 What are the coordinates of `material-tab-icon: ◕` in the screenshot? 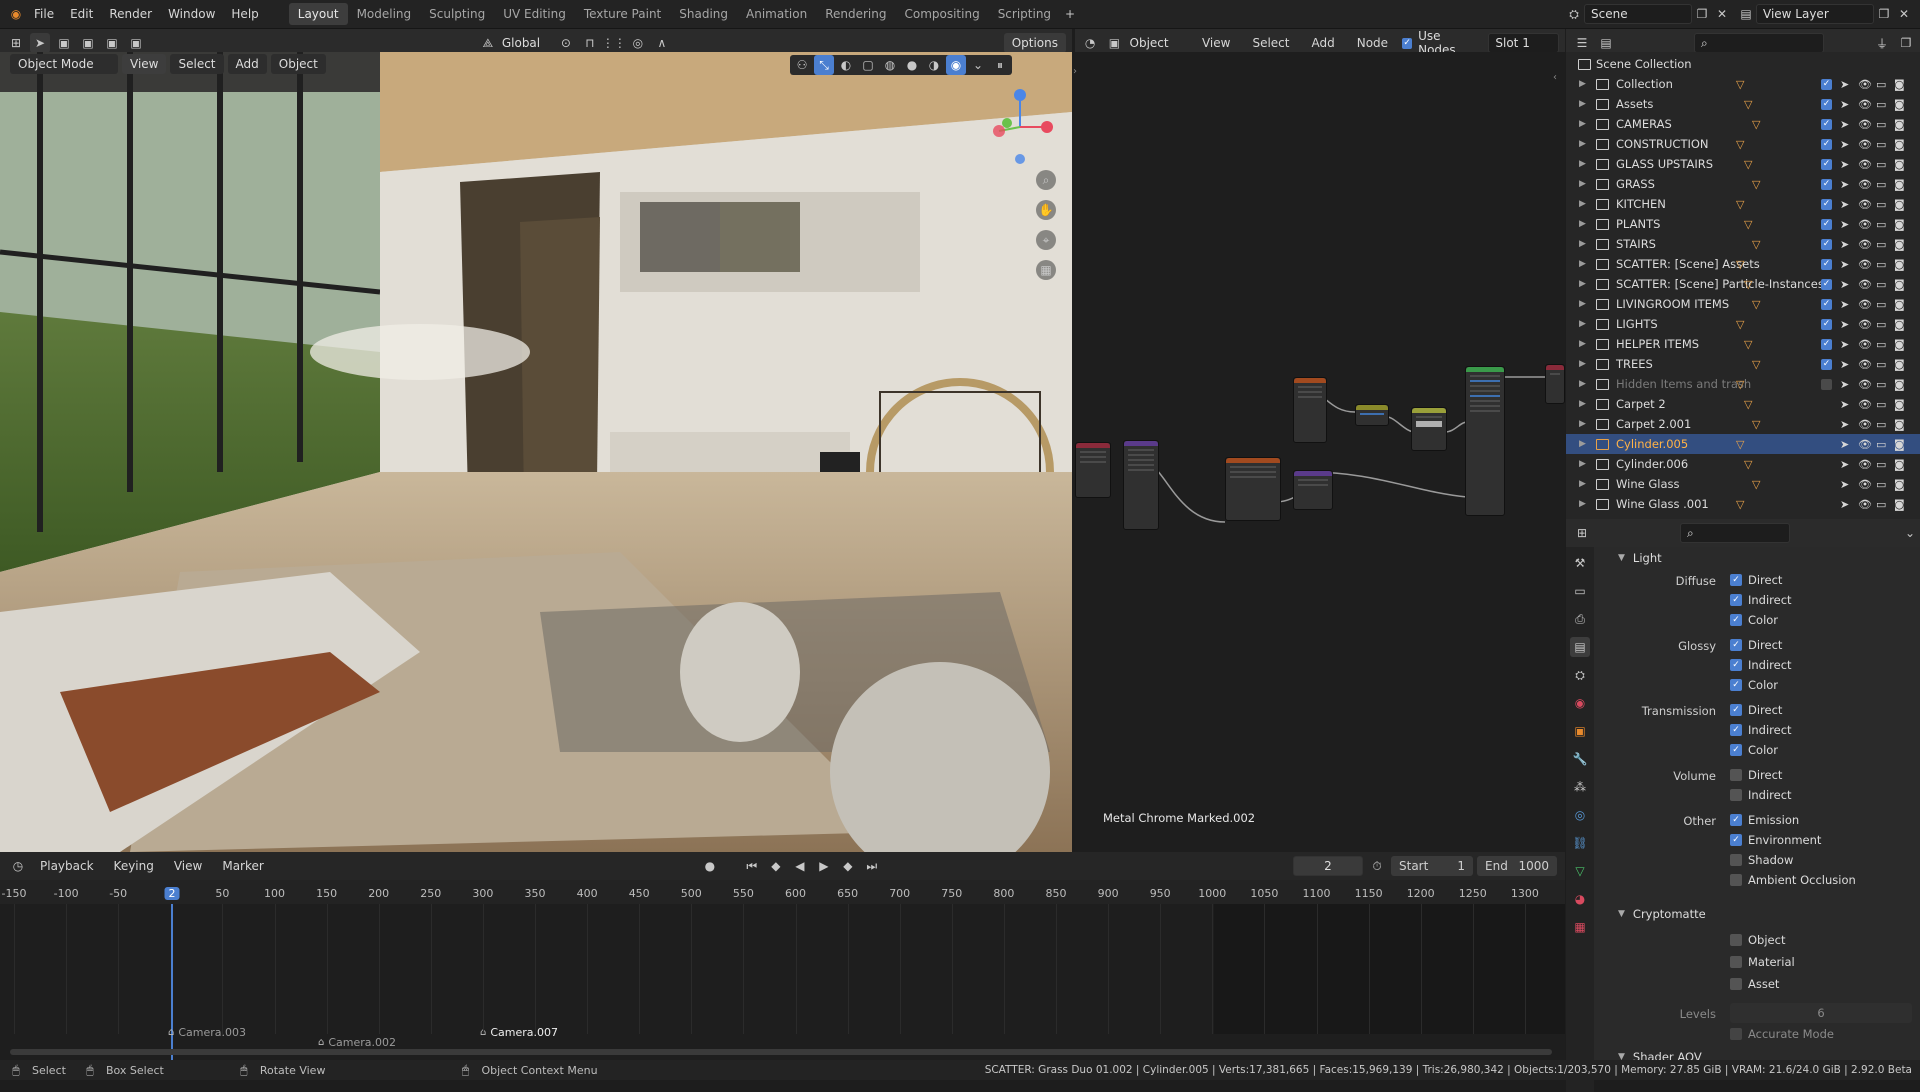 It's located at (1580, 899).